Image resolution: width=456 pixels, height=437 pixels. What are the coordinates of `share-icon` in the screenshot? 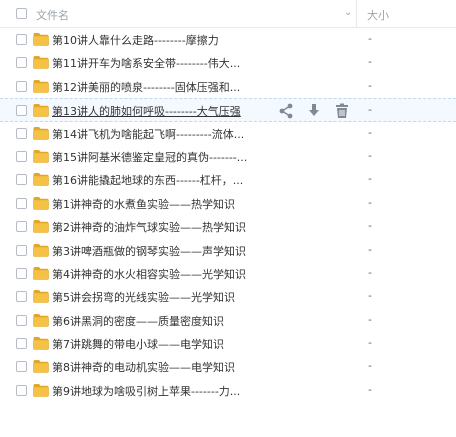 It's located at (286, 111).